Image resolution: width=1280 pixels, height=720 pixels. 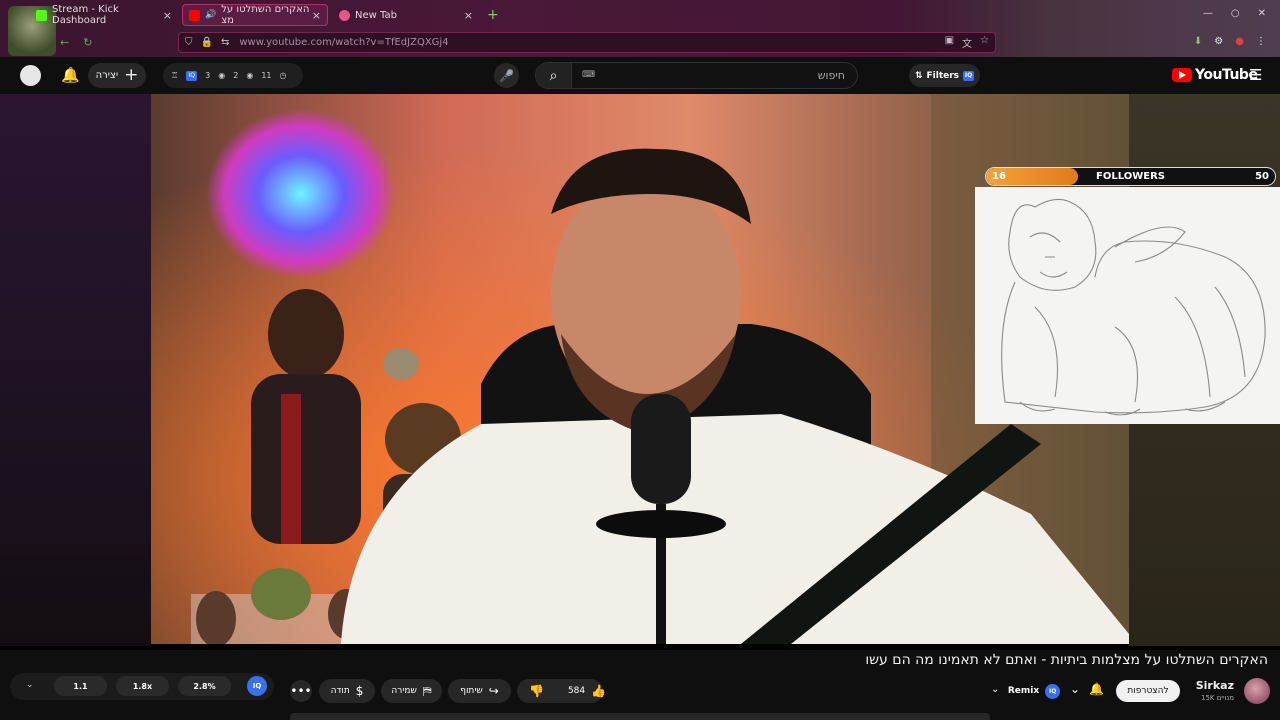 I want to click on filters-button: ⇅ Filters IQ, so click(x=944, y=75).